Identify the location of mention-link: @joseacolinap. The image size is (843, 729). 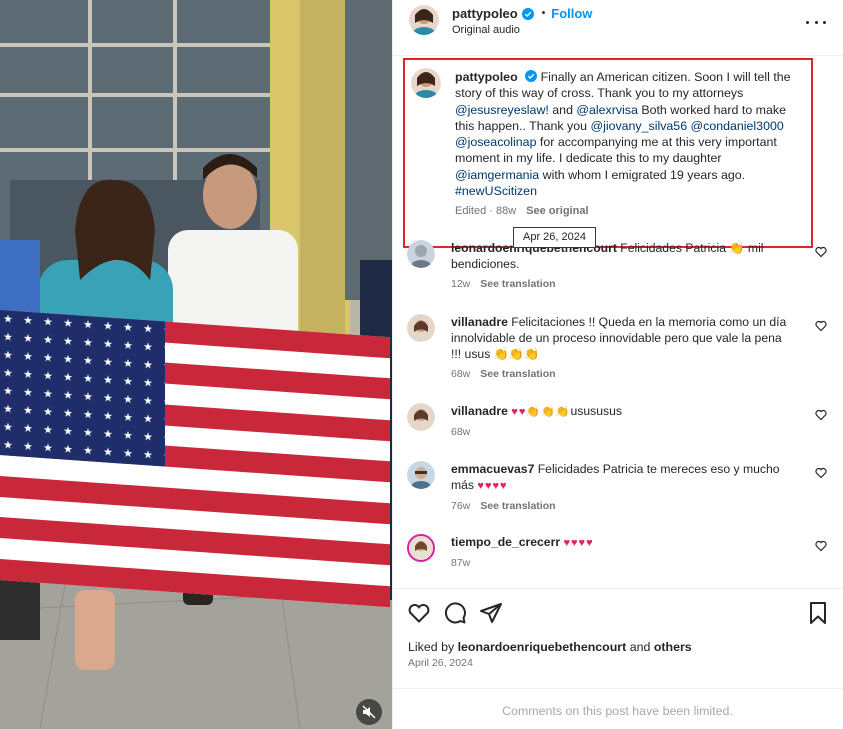
(495, 142).